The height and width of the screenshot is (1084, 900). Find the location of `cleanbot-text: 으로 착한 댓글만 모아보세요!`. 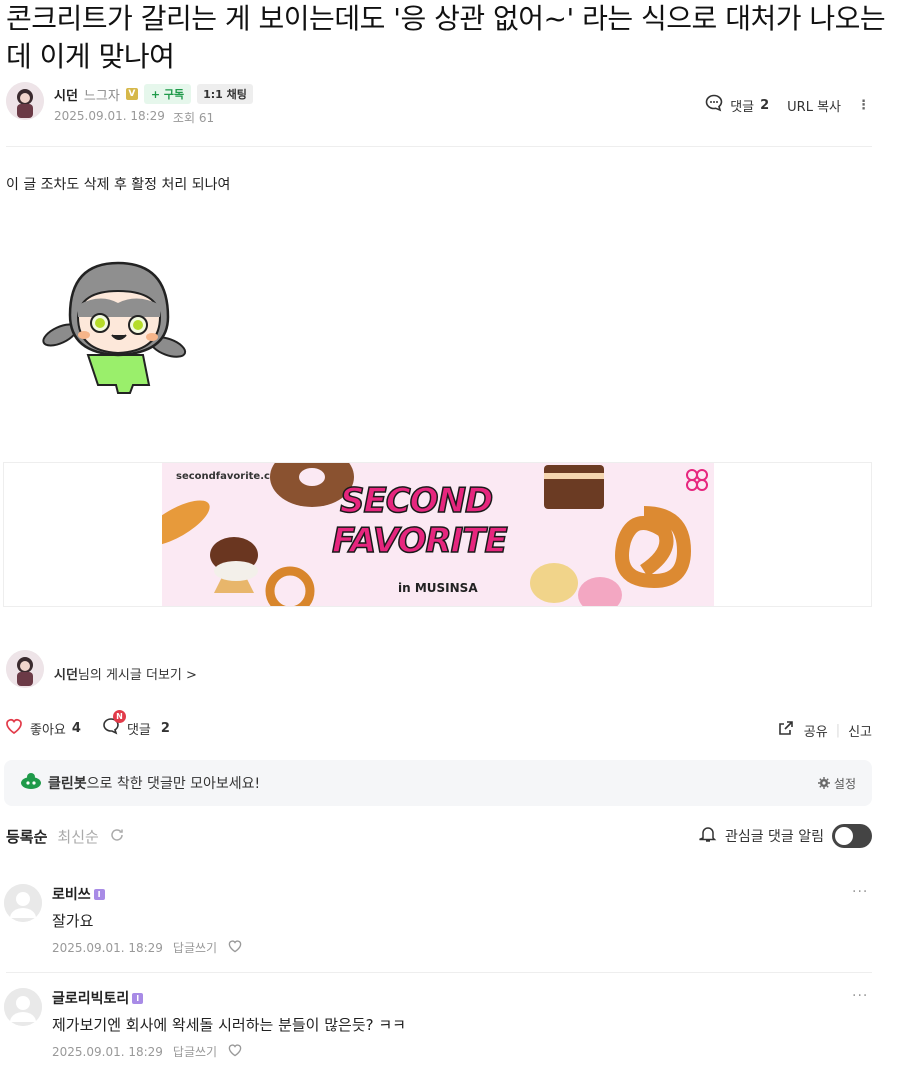

cleanbot-text: 으로 착한 댓글만 모아보세요! is located at coordinates (173, 784).